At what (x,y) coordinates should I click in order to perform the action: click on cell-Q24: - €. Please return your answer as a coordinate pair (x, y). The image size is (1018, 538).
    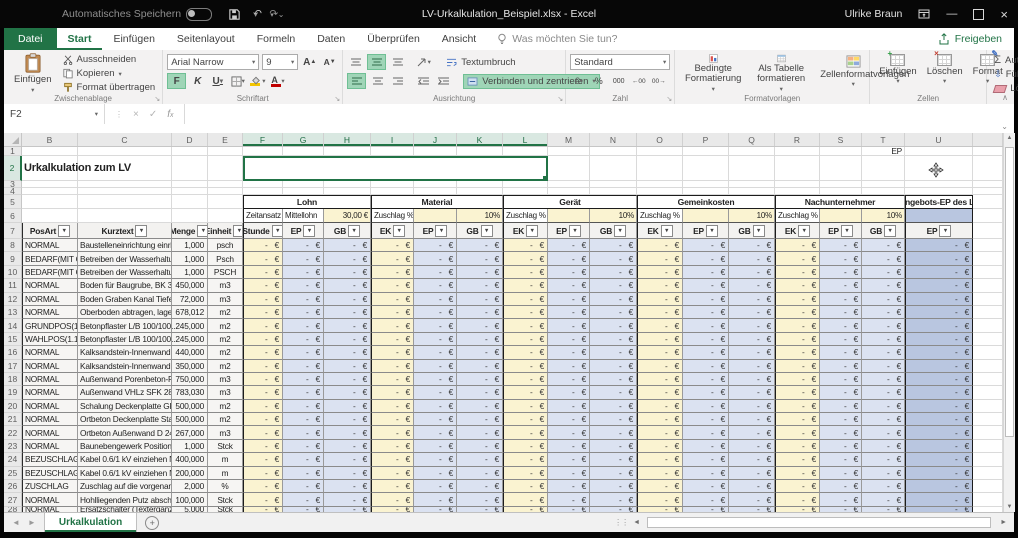
    Looking at the image, I should click on (752, 460).